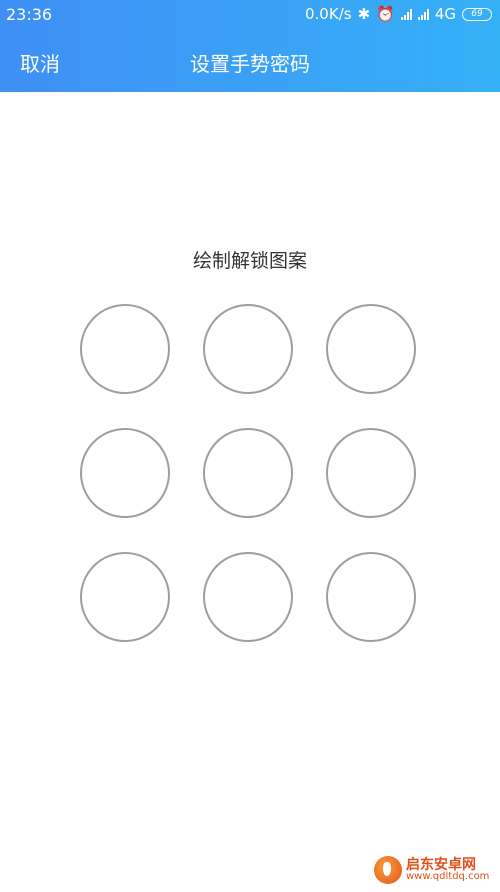  I want to click on watermark-logo-icon, so click(388, 870).